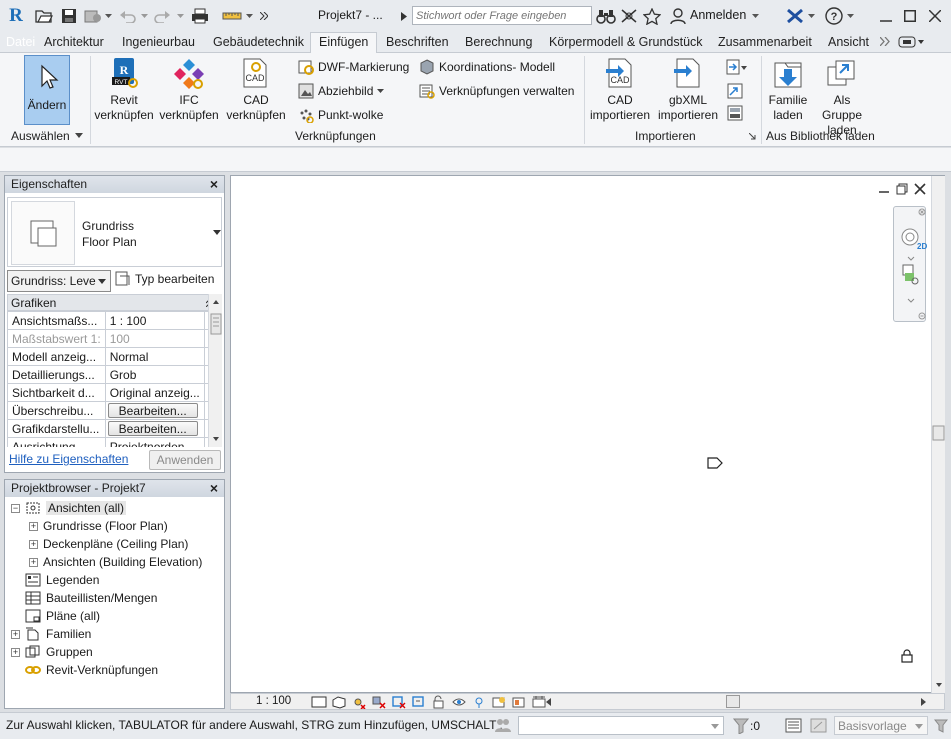 The width and height of the screenshot is (951, 739). I want to click on sync-icon, so click(93, 16).